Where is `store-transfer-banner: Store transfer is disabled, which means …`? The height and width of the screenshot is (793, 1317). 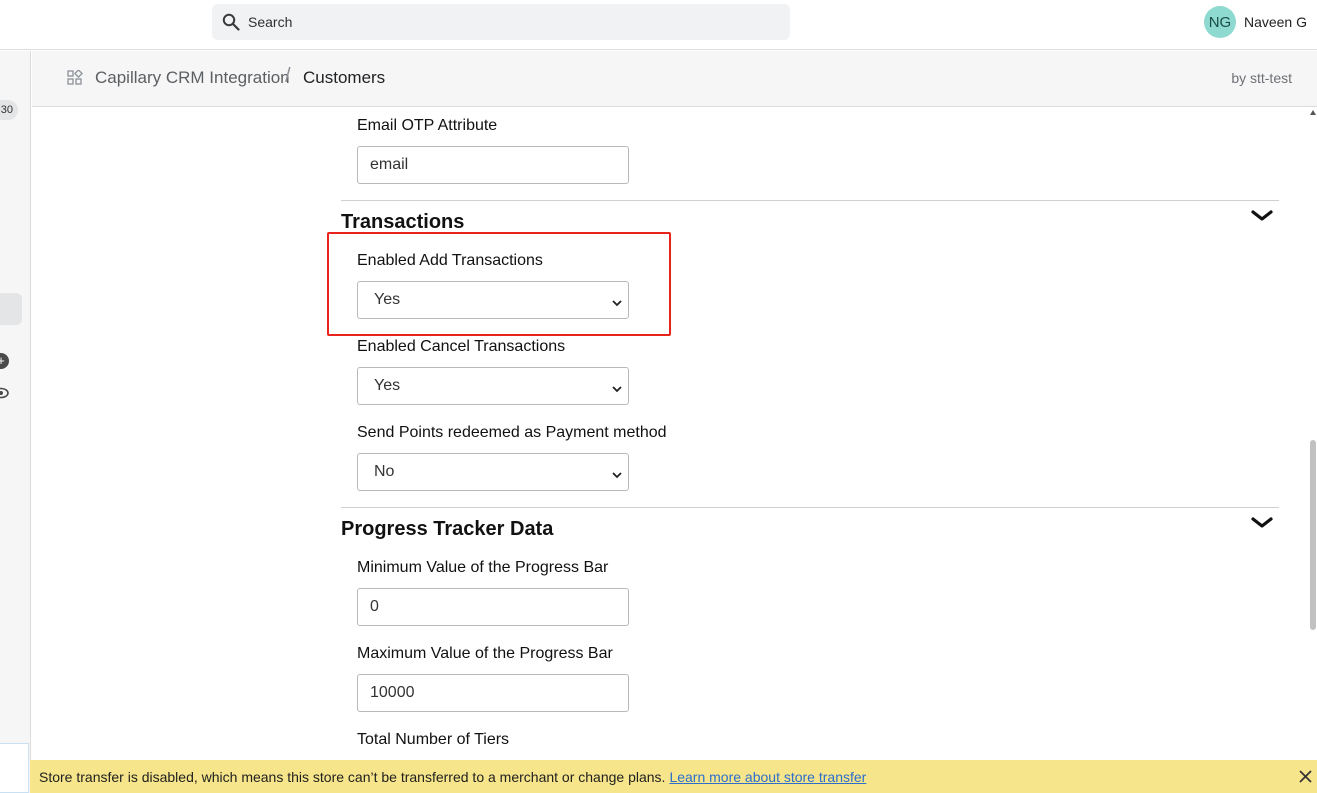 store-transfer-banner: Store transfer is disabled, which means … is located at coordinates (673, 776).